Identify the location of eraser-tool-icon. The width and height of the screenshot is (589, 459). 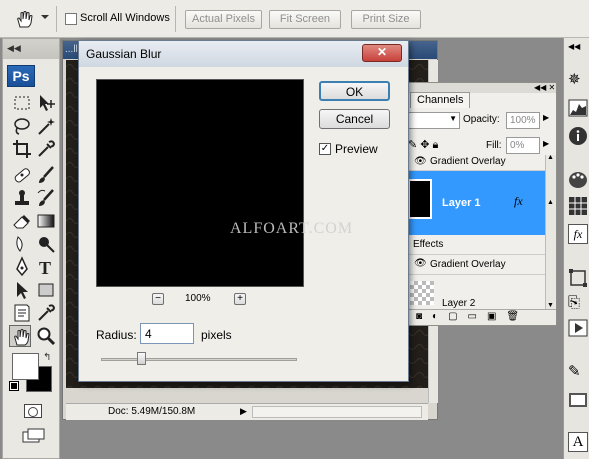
(22, 221).